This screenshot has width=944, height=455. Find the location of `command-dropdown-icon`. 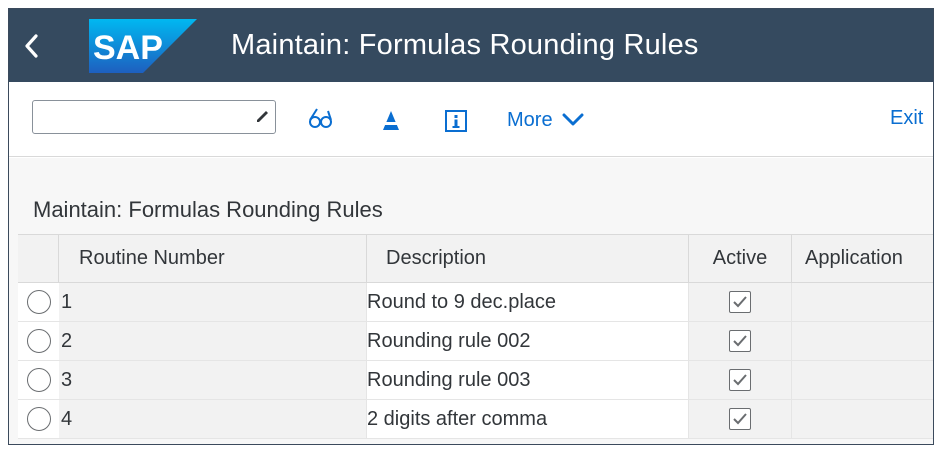

command-dropdown-icon is located at coordinates (261, 117).